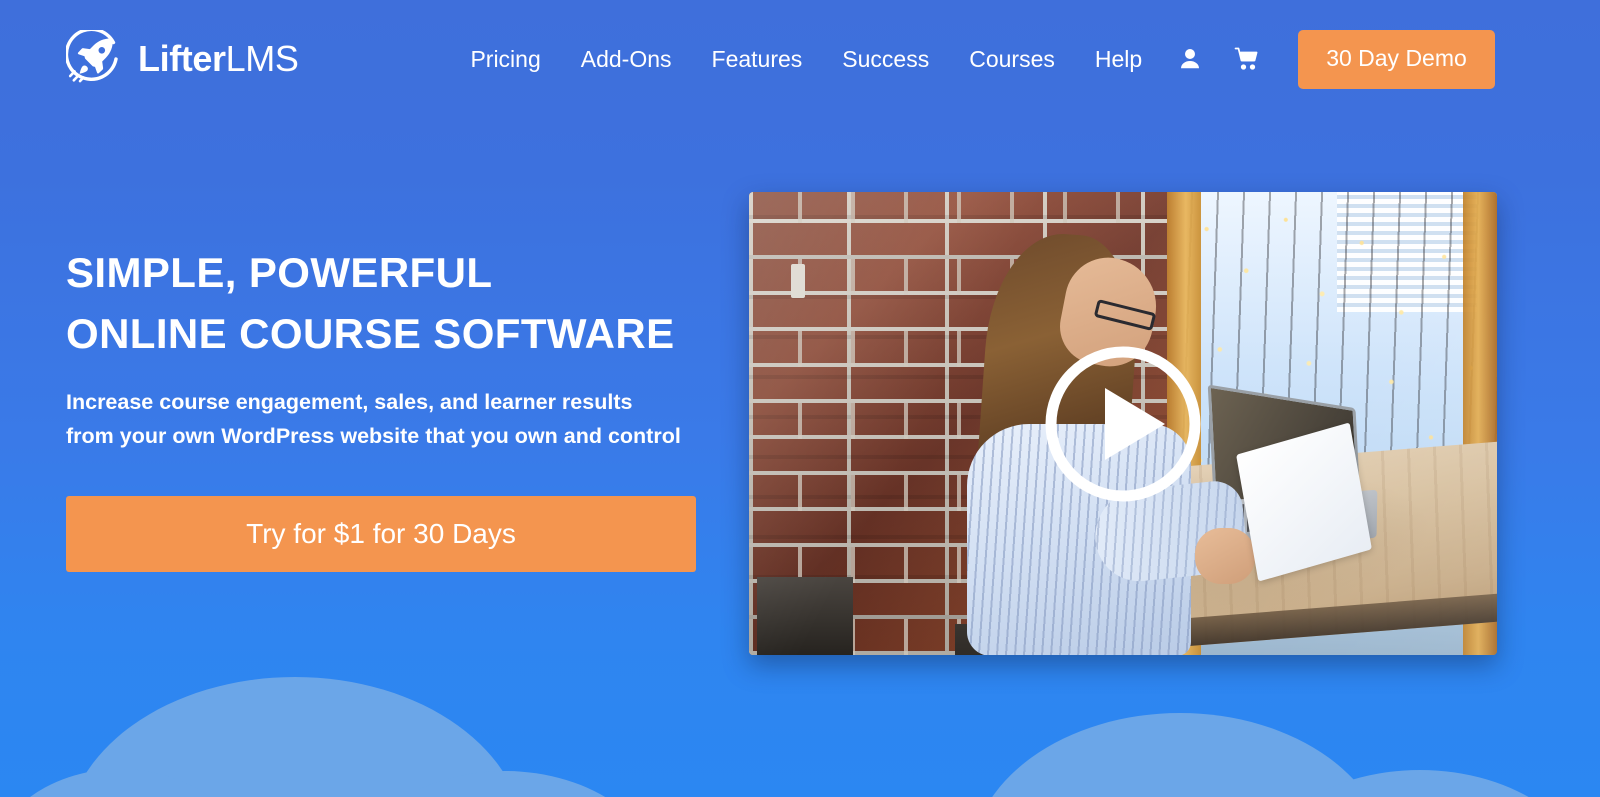 Image resolution: width=1600 pixels, height=797 pixels. I want to click on brand-name-strong: Lifter, so click(182, 58).